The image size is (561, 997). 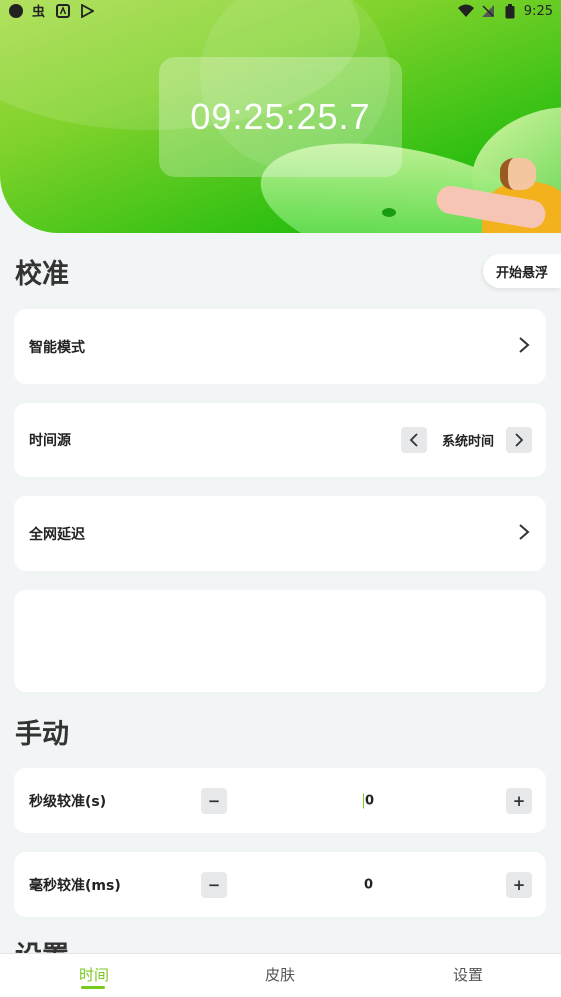 What do you see at coordinates (518, 174) in the screenshot?
I see `illustration-head` at bounding box center [518, 174].